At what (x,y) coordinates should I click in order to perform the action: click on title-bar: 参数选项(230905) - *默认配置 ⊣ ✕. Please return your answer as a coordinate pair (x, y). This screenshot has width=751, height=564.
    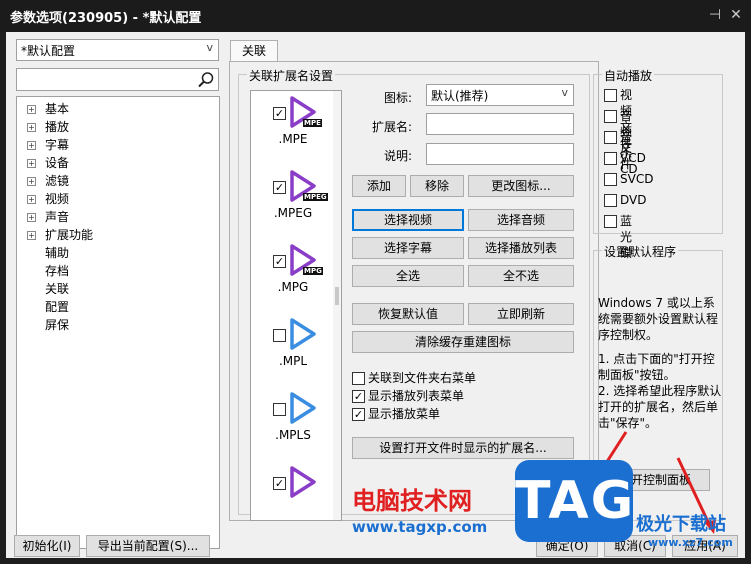
    Looking at the image, I should click on (375, 16).